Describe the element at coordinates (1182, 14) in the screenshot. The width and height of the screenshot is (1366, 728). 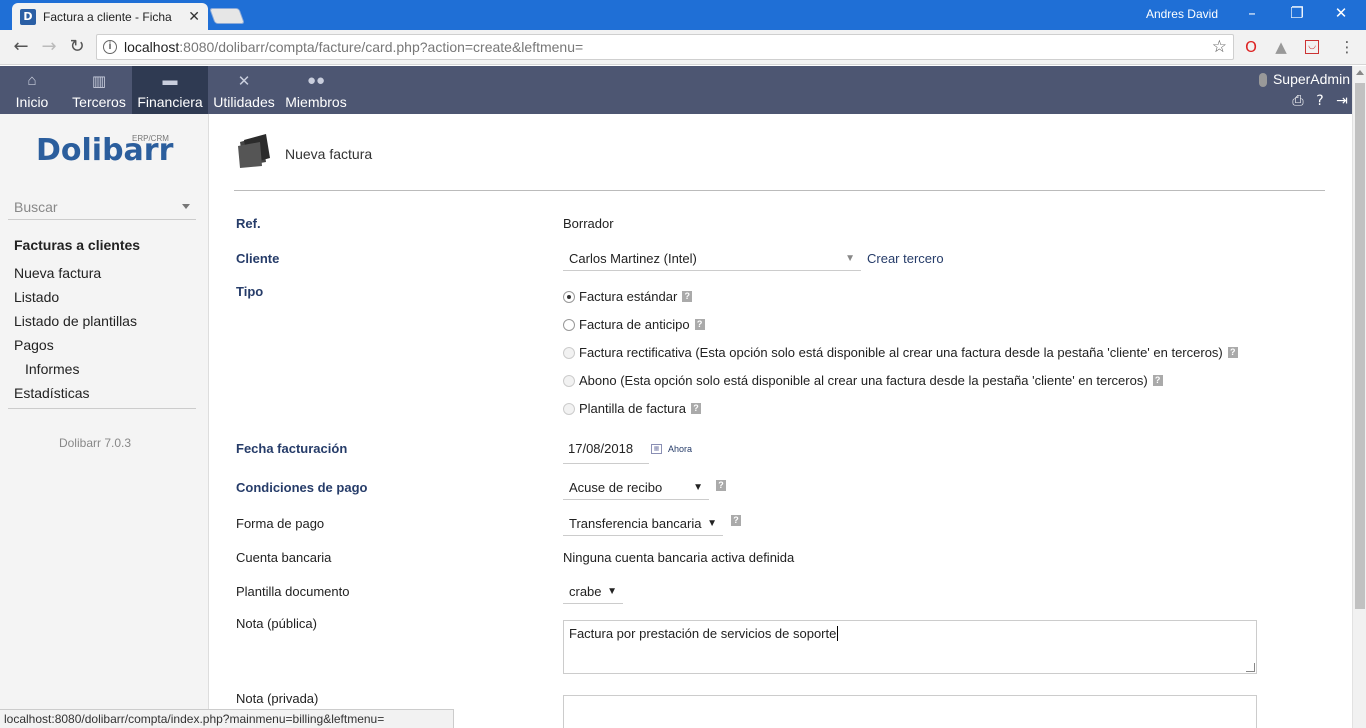
I see `browser-profile-name: Andres David` at that location.